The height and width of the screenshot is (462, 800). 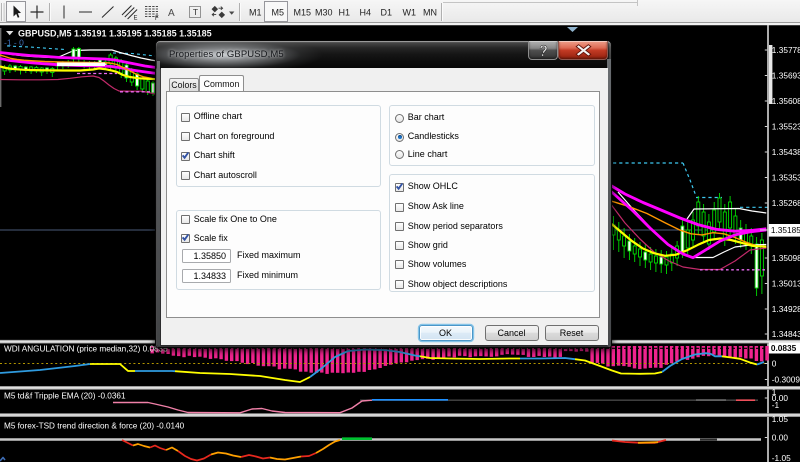 I want to click on svg-text: T, so click(x=195, y=12).